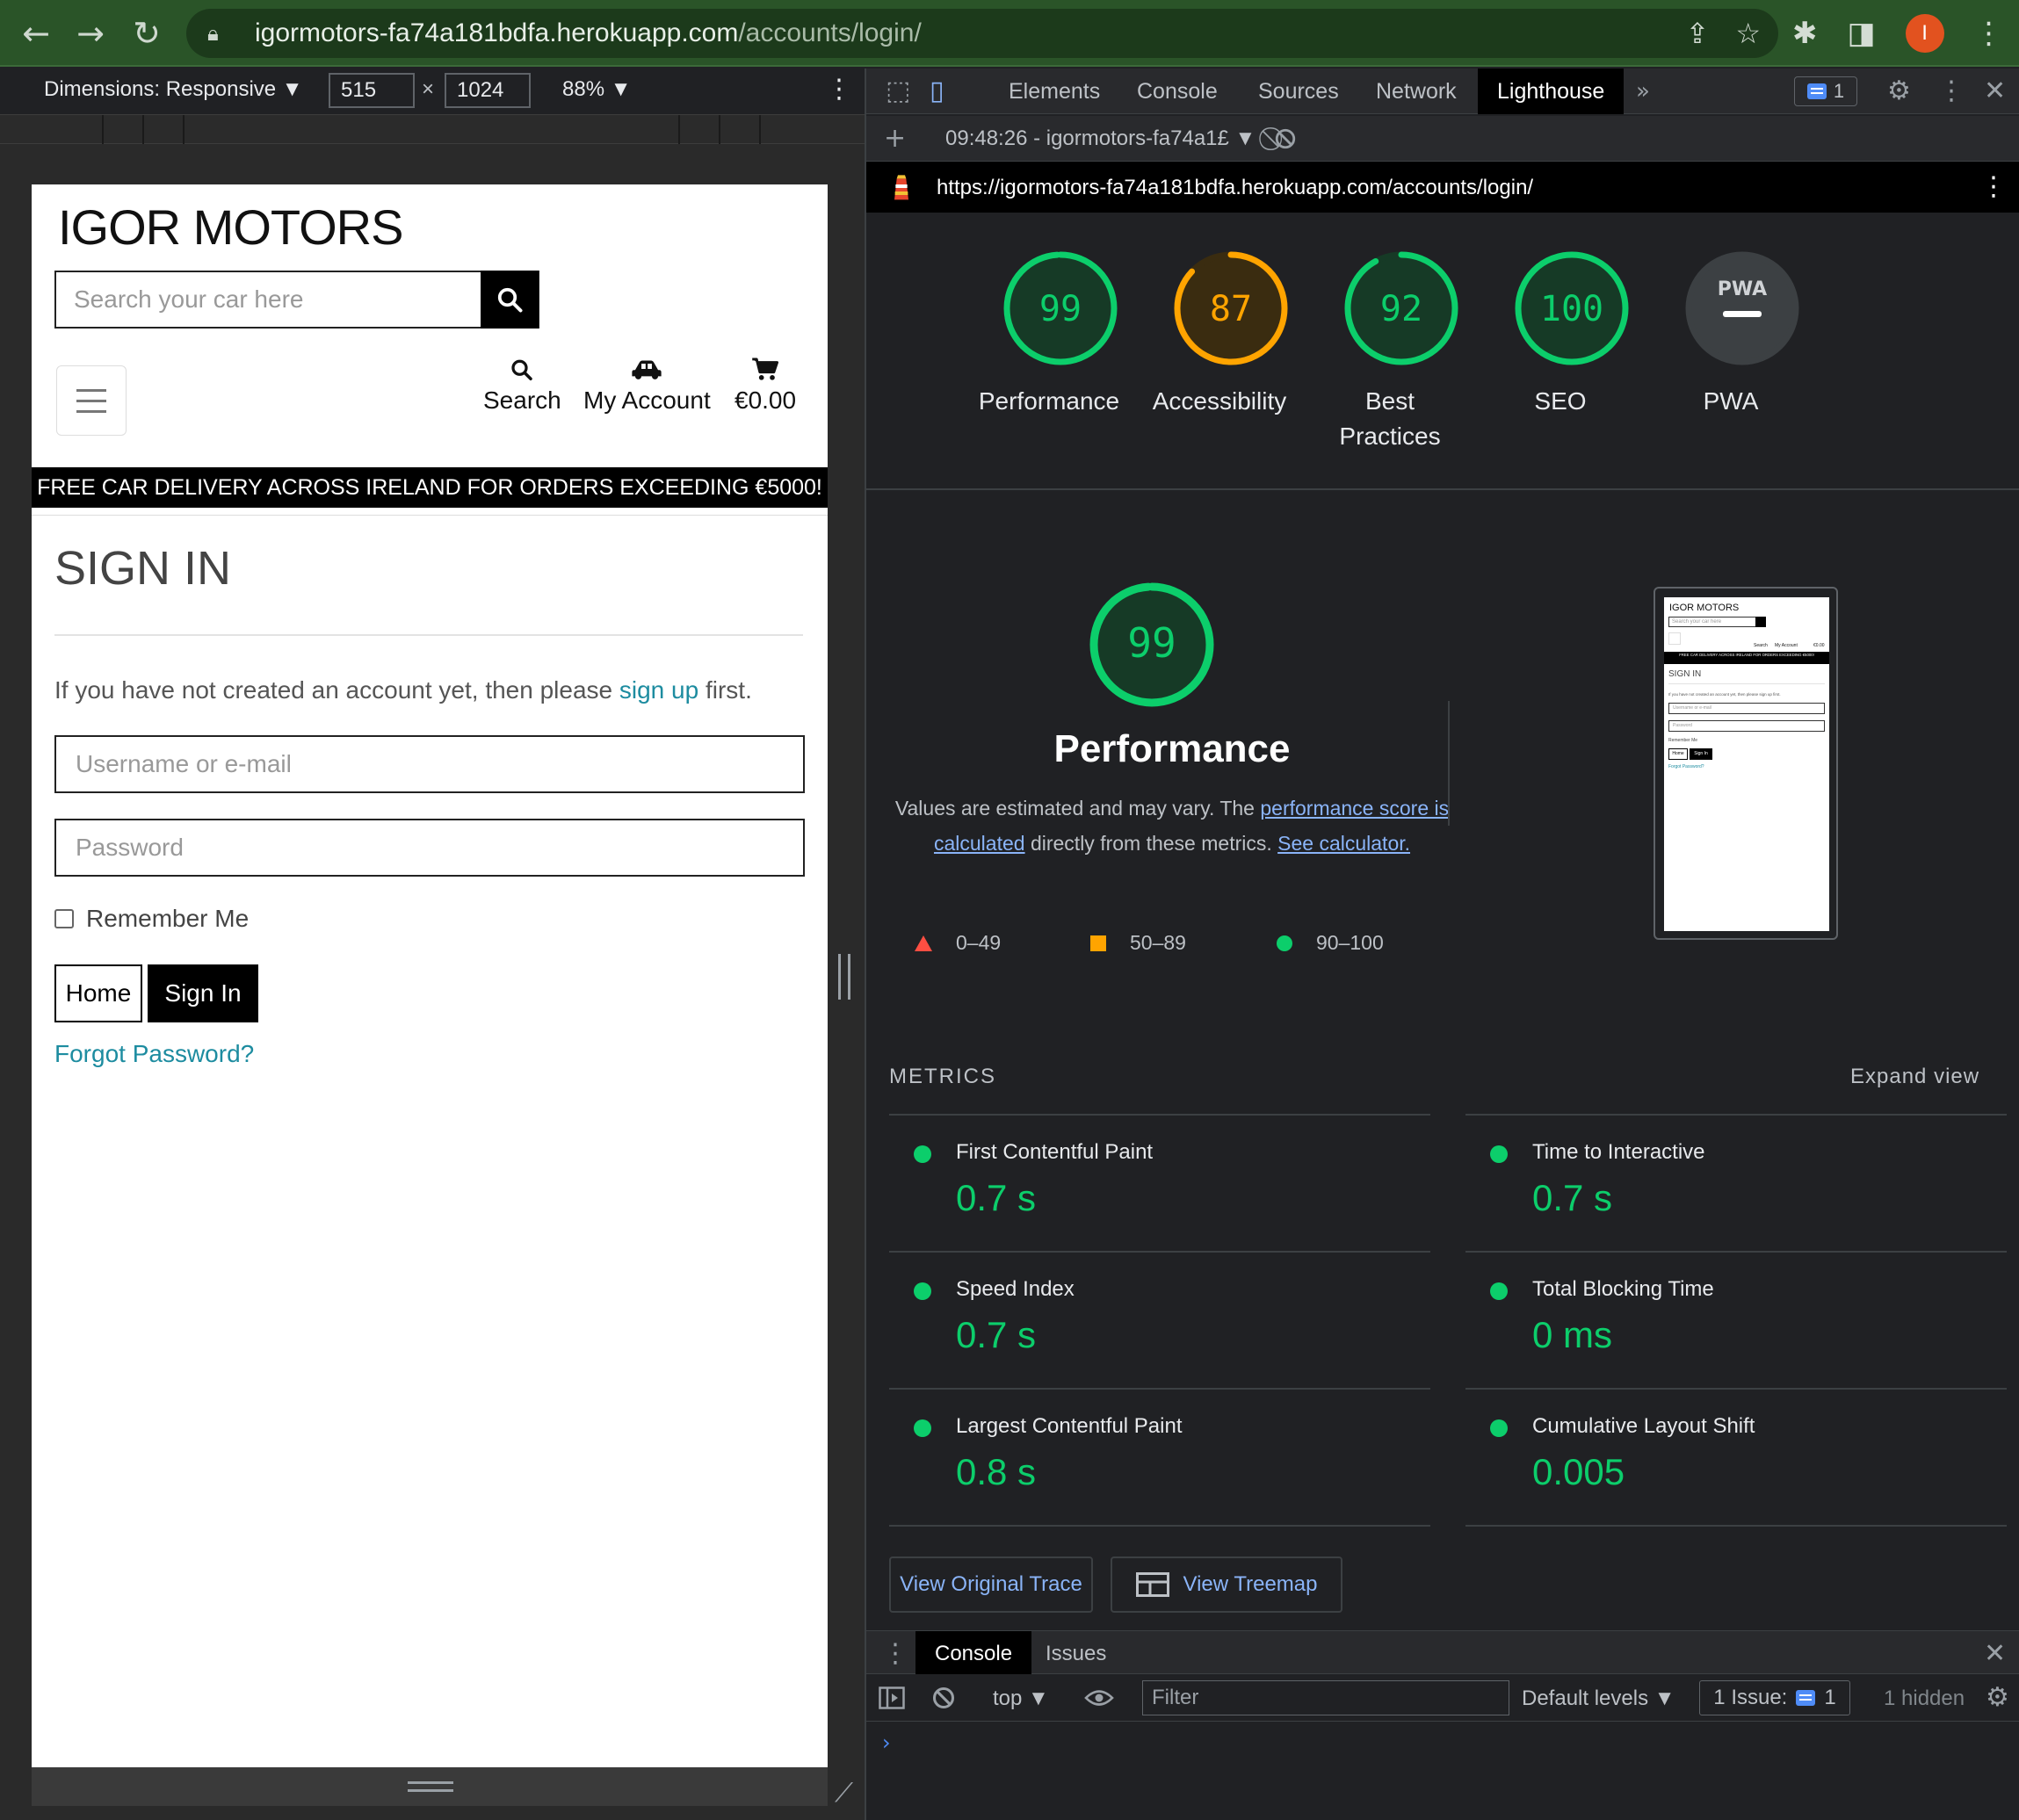  What do you see at coordinates (522, 383) in the screenshot?
I see `nav-search-link: Search` at bounding box center [522, 383].